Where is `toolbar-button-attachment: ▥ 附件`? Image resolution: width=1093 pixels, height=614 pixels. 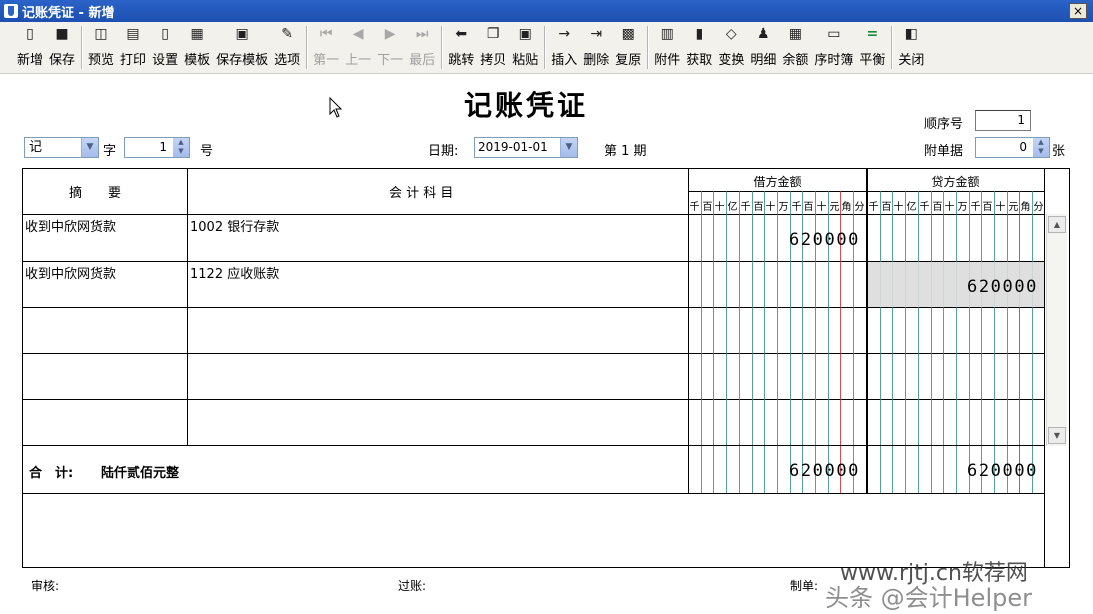
toolbar-button-attachment: ▥ 附件 is located at coordinates (667, 47).